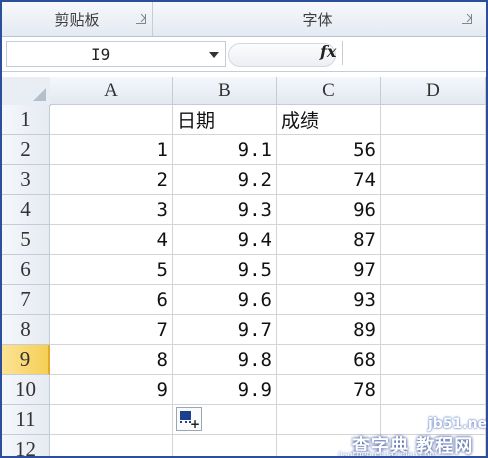  Describe the element at coordinates (329, 210) in the screenshot. I see `cell-c4: 96` at that location.